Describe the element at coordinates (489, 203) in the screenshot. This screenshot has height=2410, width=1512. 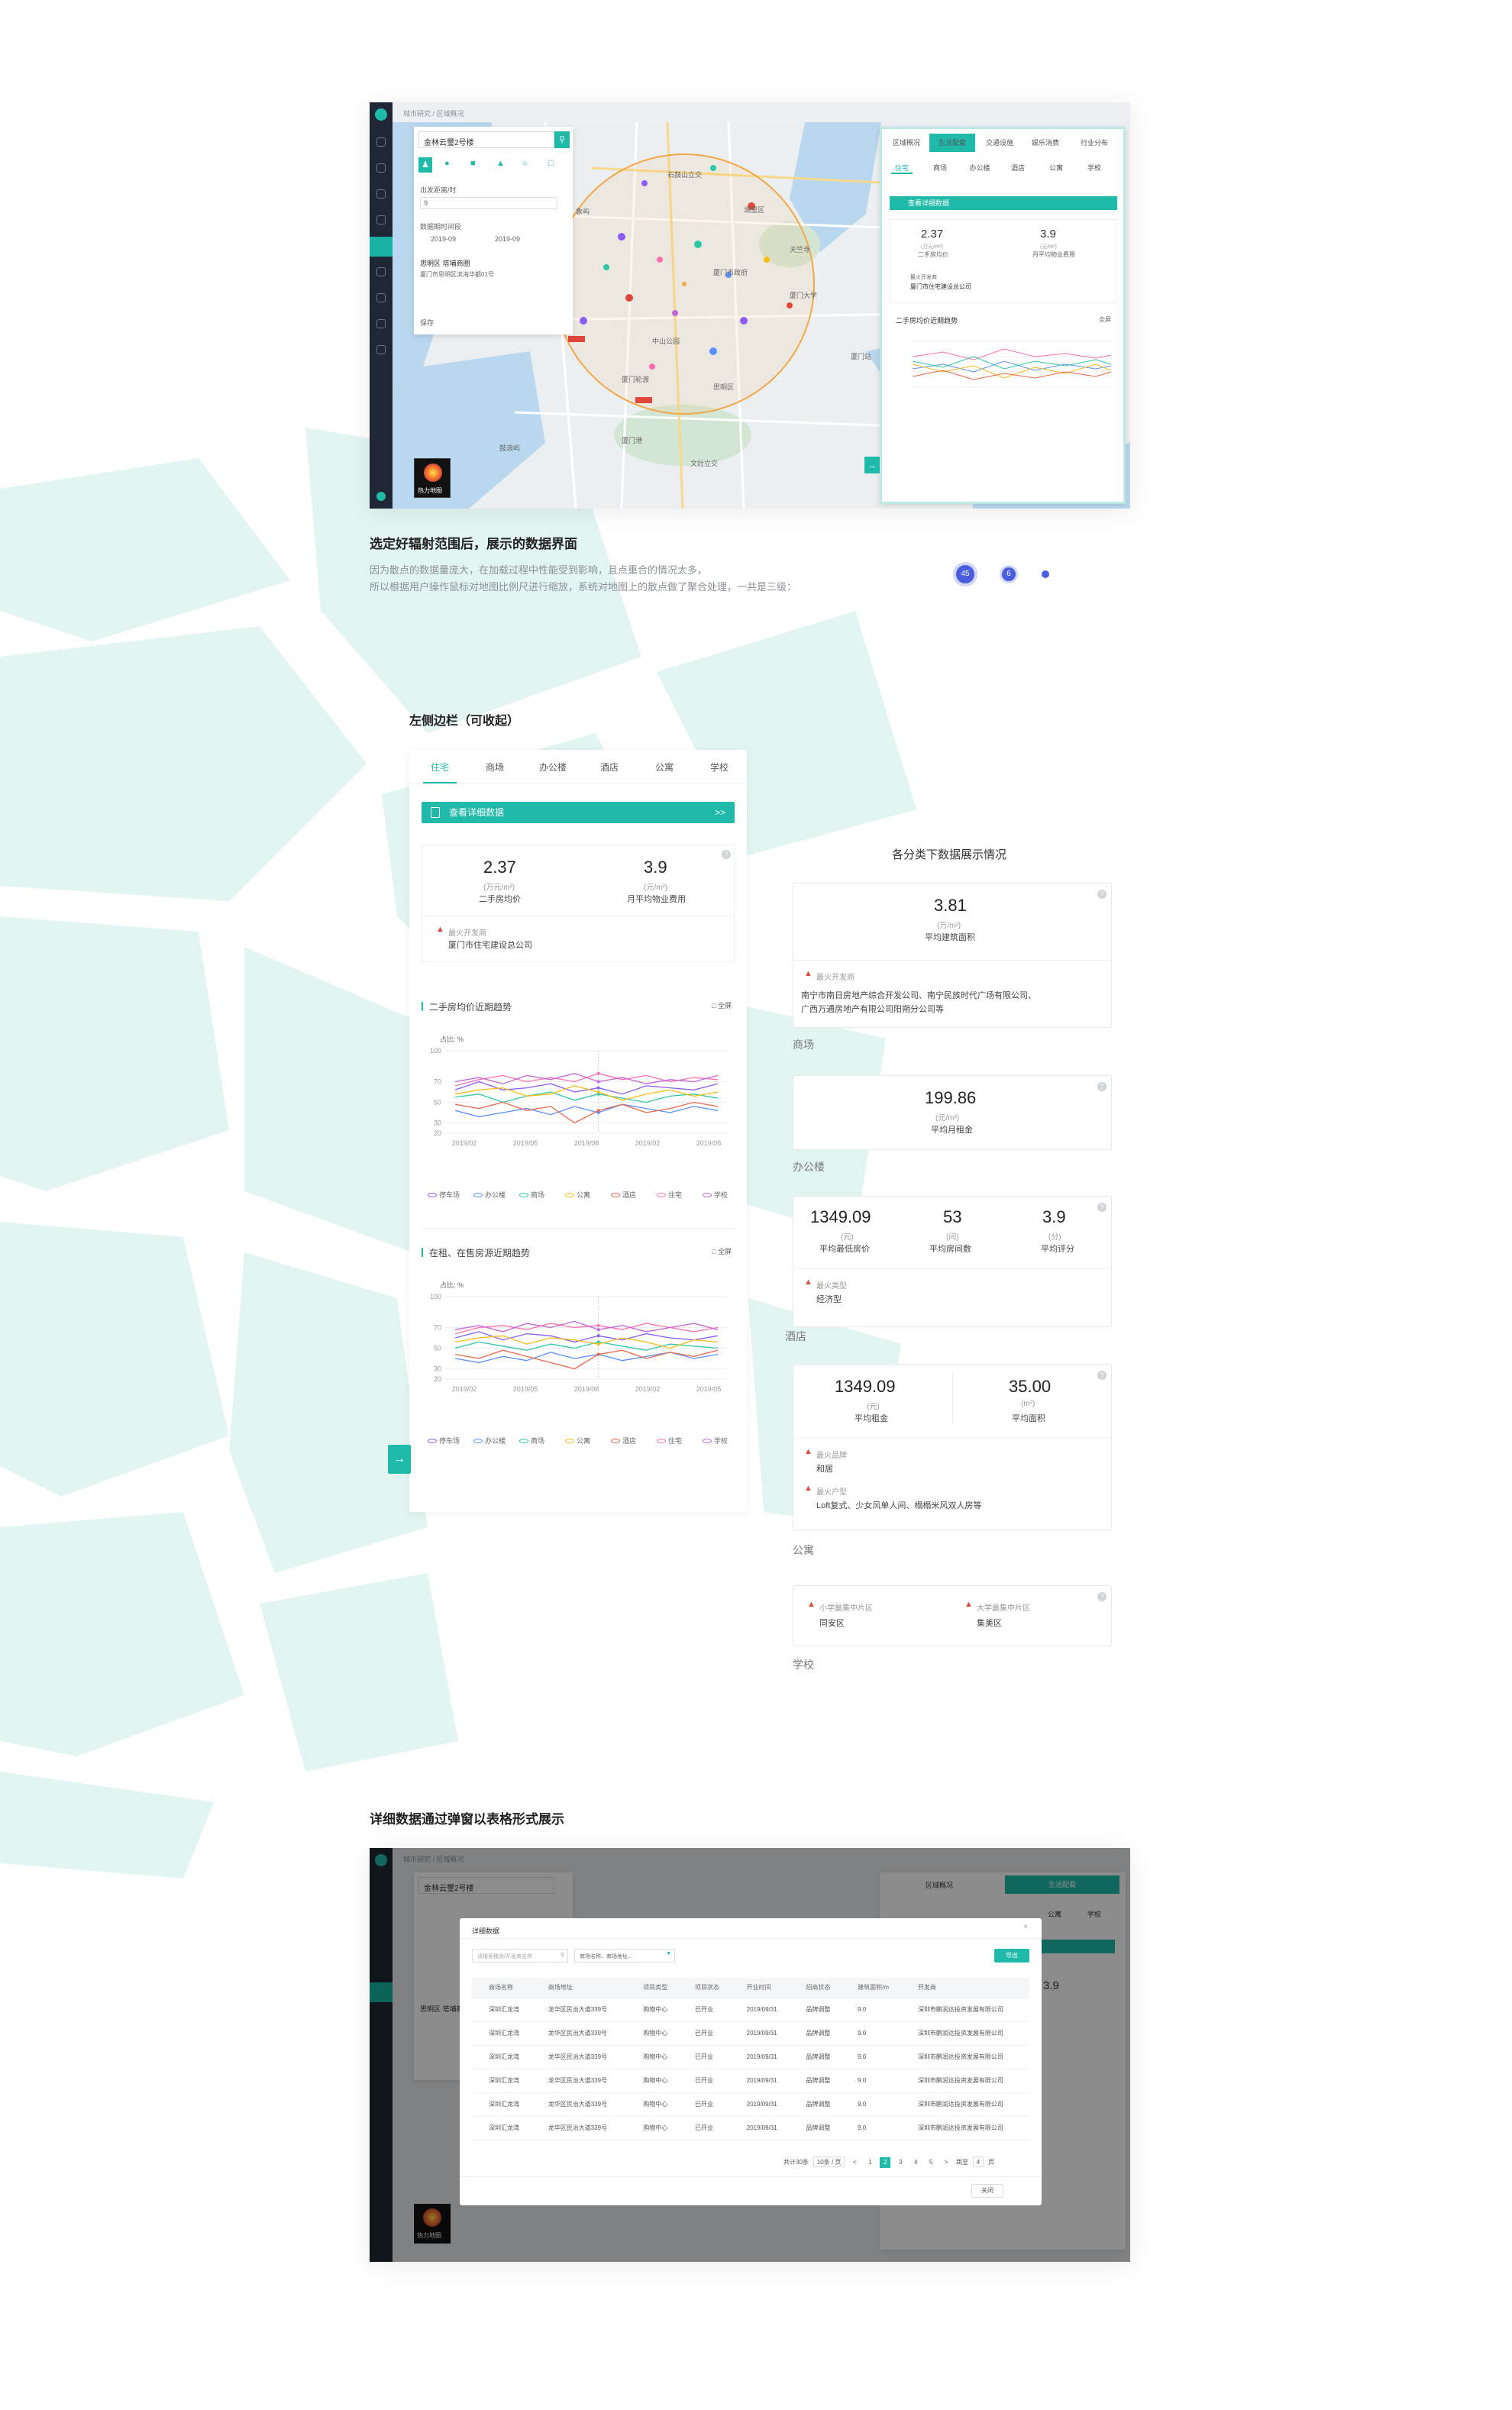
I see `range-input: 9` at that location.